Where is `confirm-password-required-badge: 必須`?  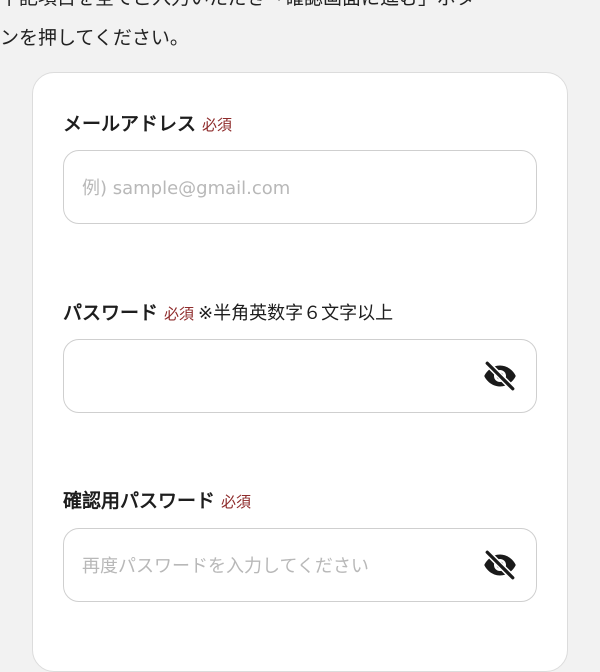
confirm-password-required-badge: 必須 is located at coordinates (236, 502).